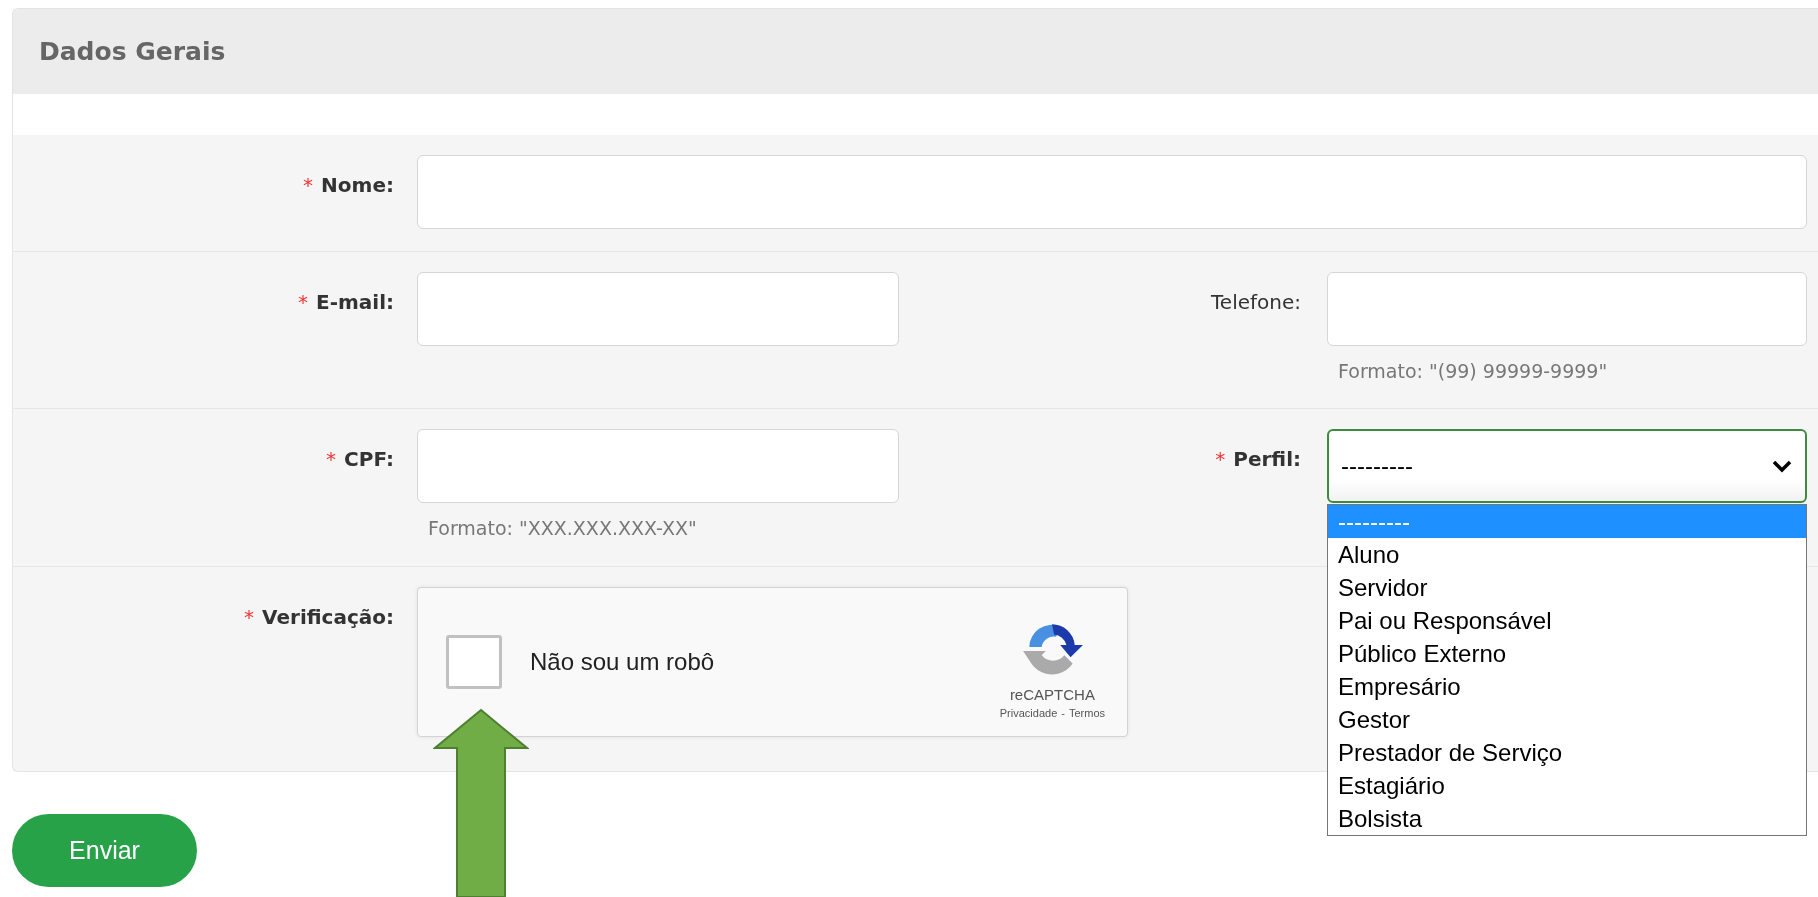 The image size is (1818, 897). Describe the element at coordinates (132, 51) in the screenshot. I see `panel-title: Dados Gerais` at that location.